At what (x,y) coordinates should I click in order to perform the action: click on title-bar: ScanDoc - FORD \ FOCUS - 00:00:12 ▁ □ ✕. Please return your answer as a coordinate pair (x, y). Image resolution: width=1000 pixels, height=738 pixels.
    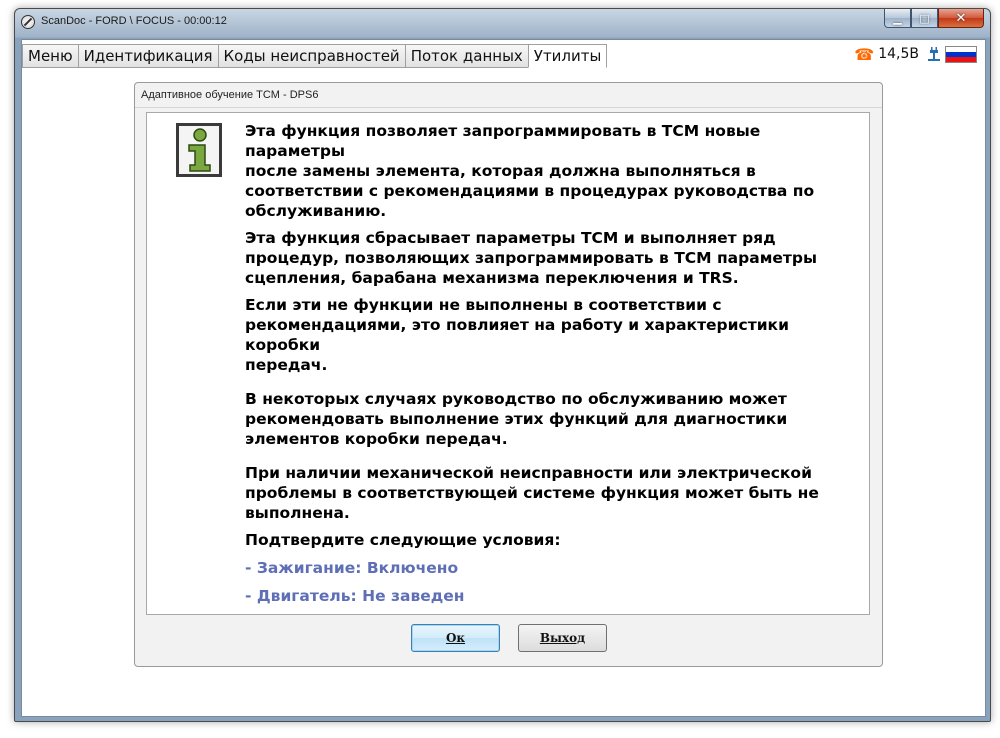
    Looking at the image, I should click on (502, 23).